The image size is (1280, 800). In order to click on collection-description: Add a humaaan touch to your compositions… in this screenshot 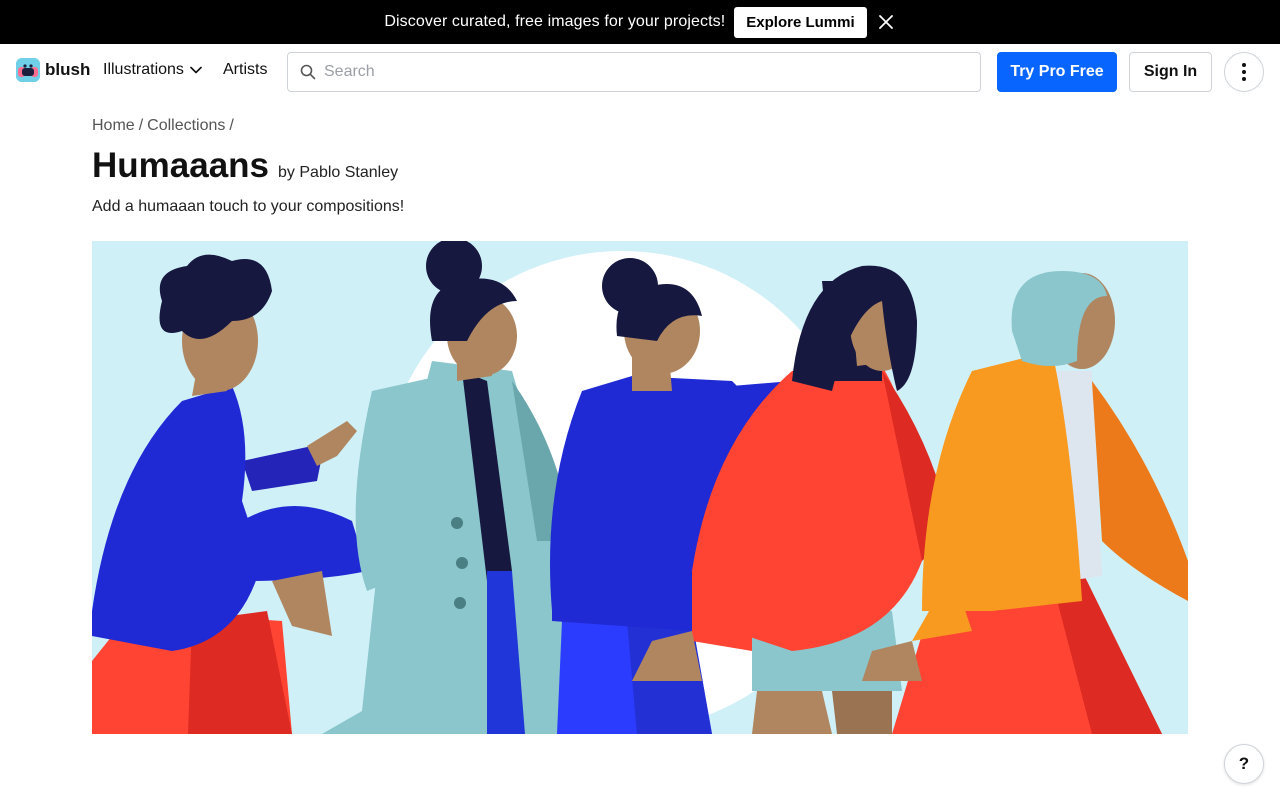, I will do `click(248, 206)`.